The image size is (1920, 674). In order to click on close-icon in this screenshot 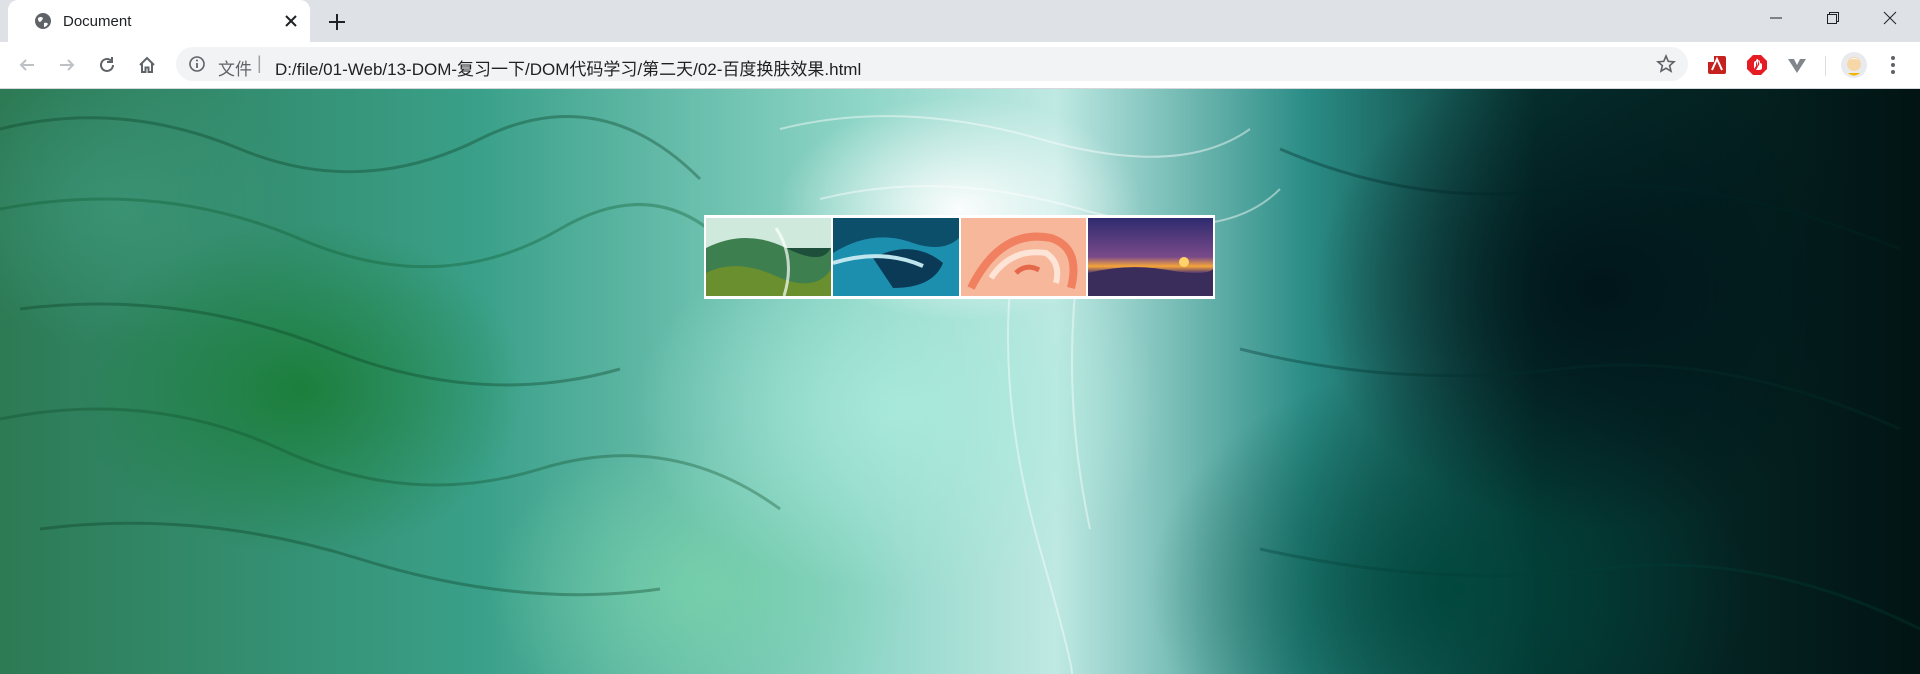, I will do `click(1890, 18)`.